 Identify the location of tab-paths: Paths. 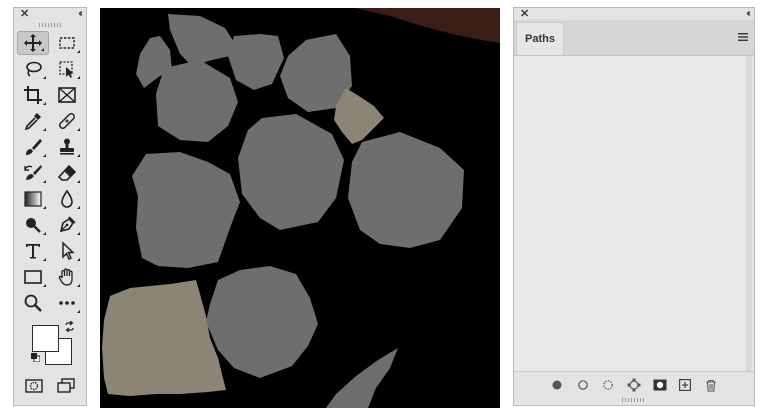
(540, 38).